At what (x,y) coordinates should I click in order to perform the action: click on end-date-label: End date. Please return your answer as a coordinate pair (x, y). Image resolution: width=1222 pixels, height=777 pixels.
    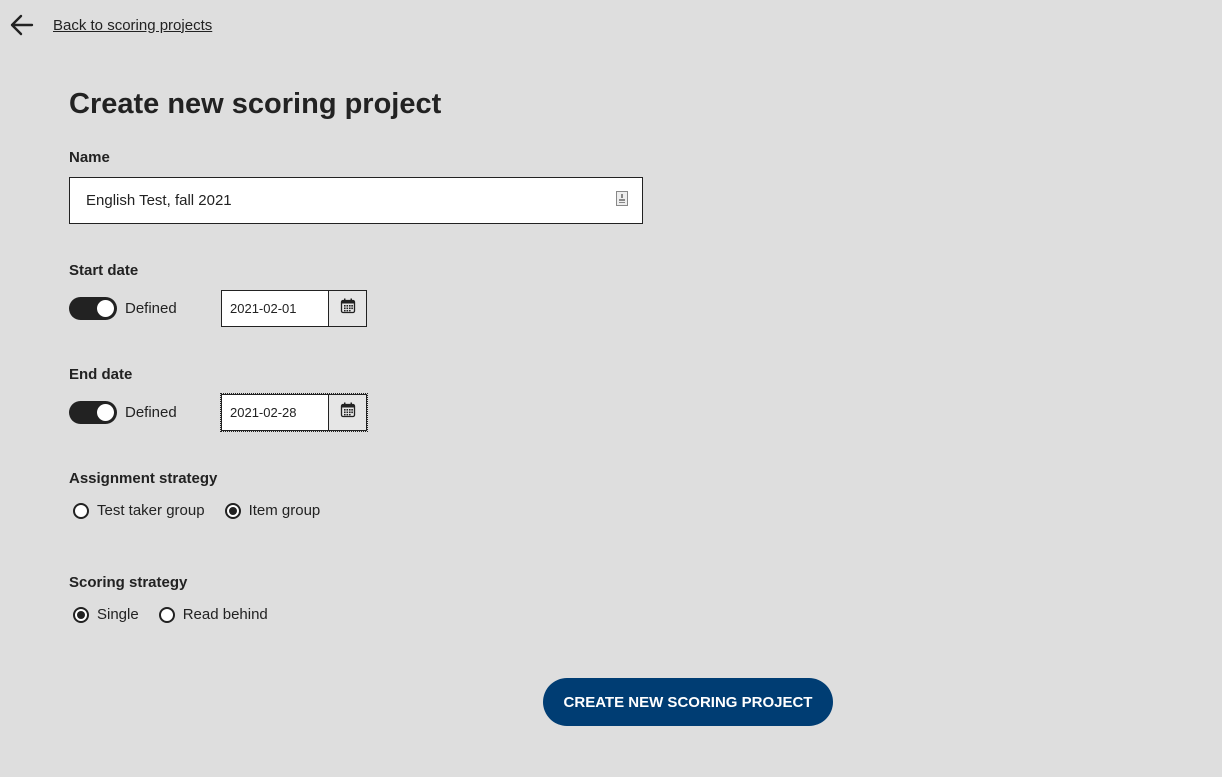
    Looking at the image, I should click on (101, 374).